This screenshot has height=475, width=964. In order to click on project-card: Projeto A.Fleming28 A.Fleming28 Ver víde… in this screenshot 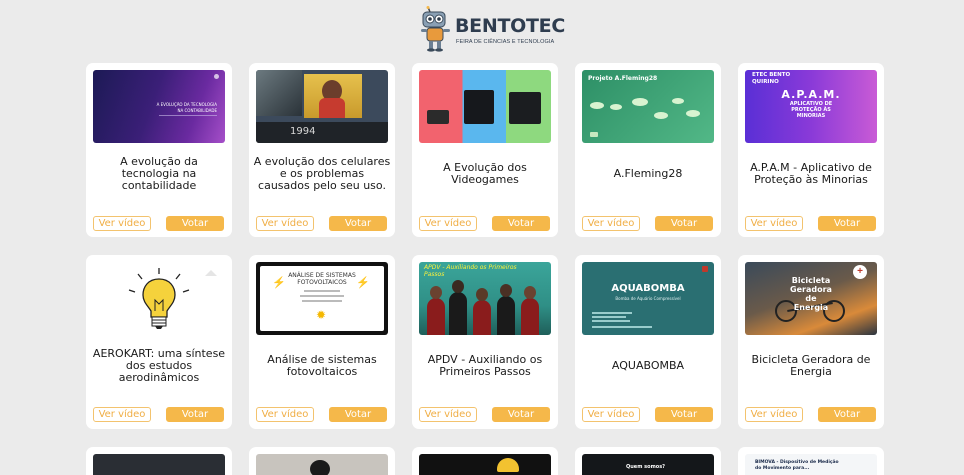, I will do `click(648, 150)`.